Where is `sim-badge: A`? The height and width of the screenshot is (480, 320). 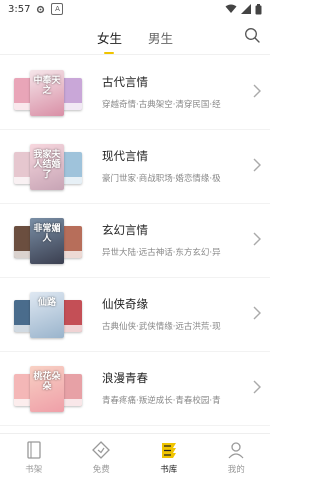
sim-badge: A is located at coordinates (57, 9).